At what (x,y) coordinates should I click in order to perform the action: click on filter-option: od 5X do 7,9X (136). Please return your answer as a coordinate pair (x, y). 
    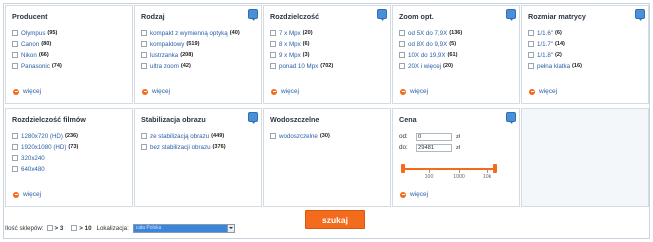
    Looking at the image, I should click on (456, 33).